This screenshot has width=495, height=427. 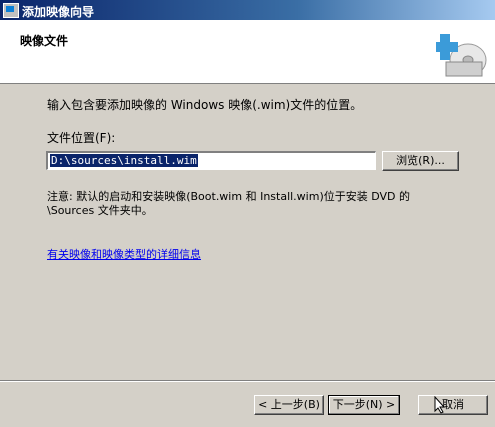 I want to click on app-icon, so click(x=11, y=10).